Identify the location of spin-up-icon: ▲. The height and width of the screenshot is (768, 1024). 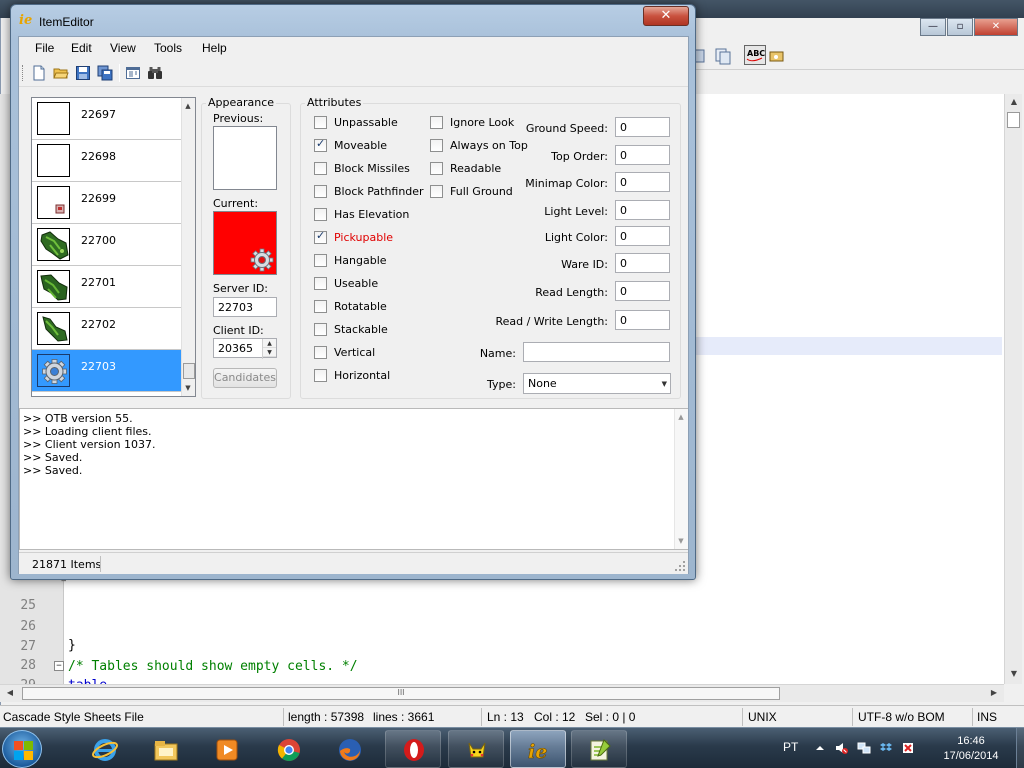
(269, 343).